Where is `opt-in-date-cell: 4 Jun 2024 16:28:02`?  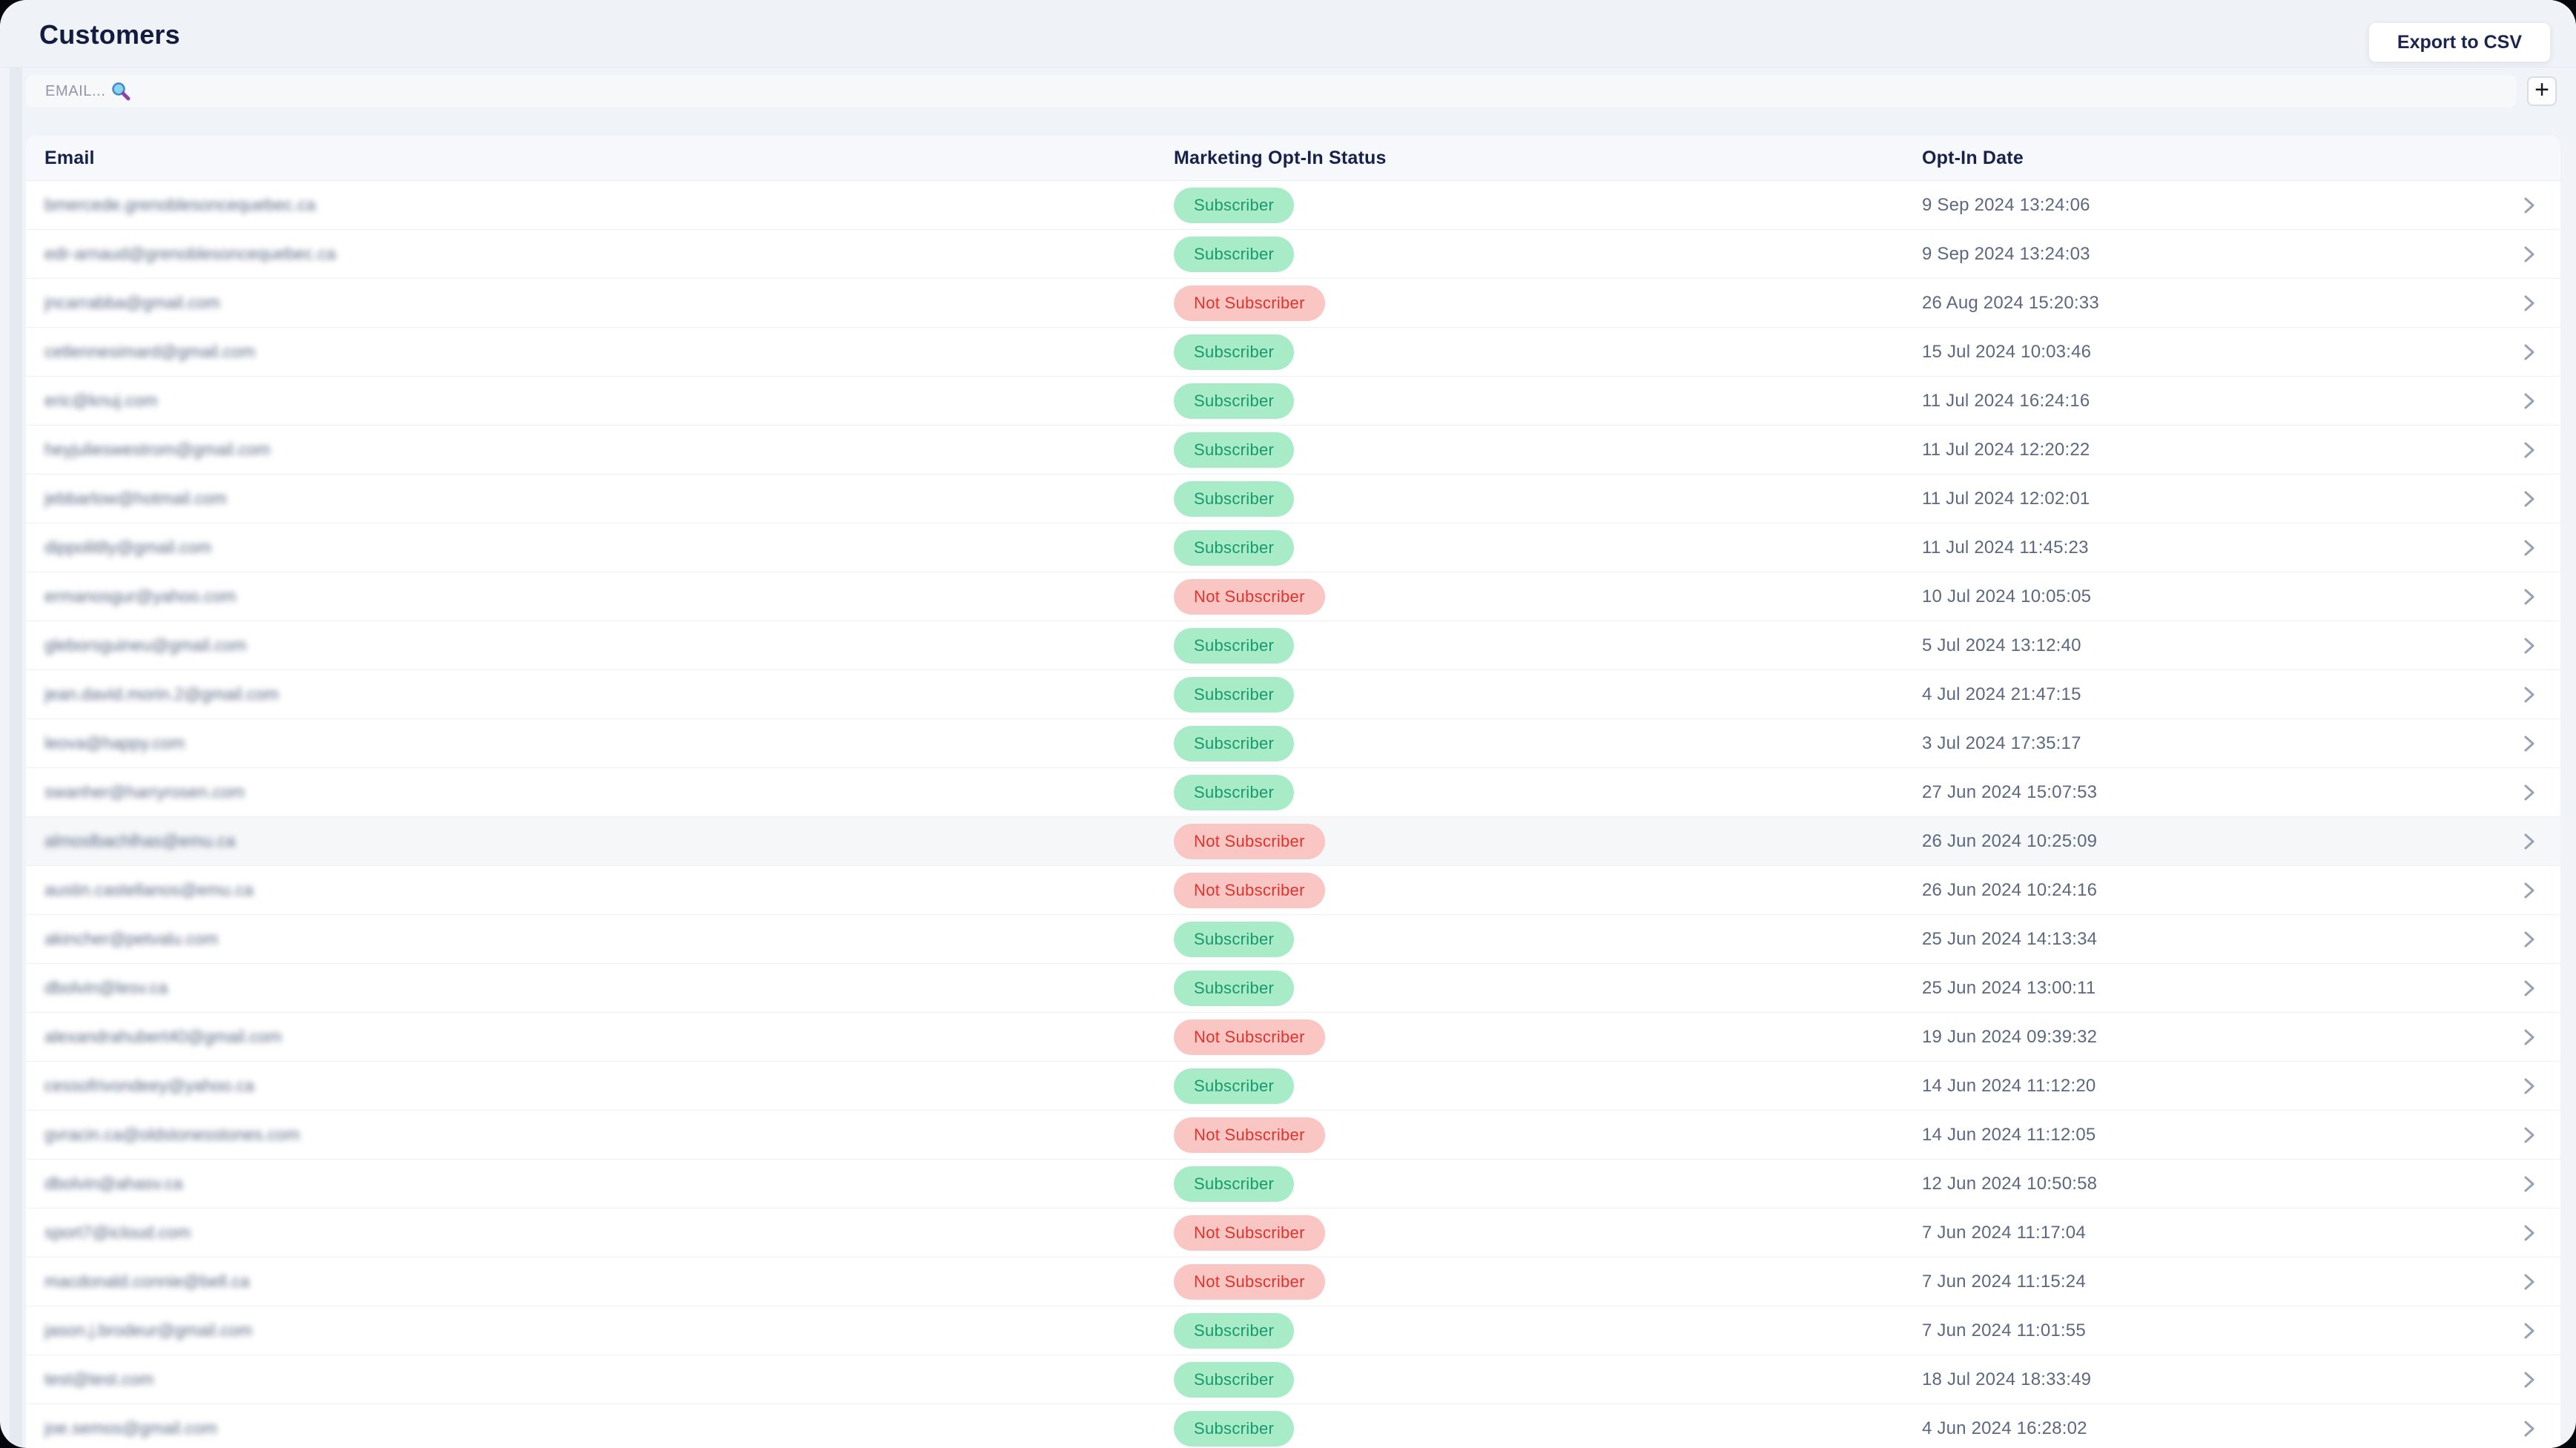
opt-in-date-cell: 4 Jun 2024 16:28:02 is located at coordinates (2004, 1428).